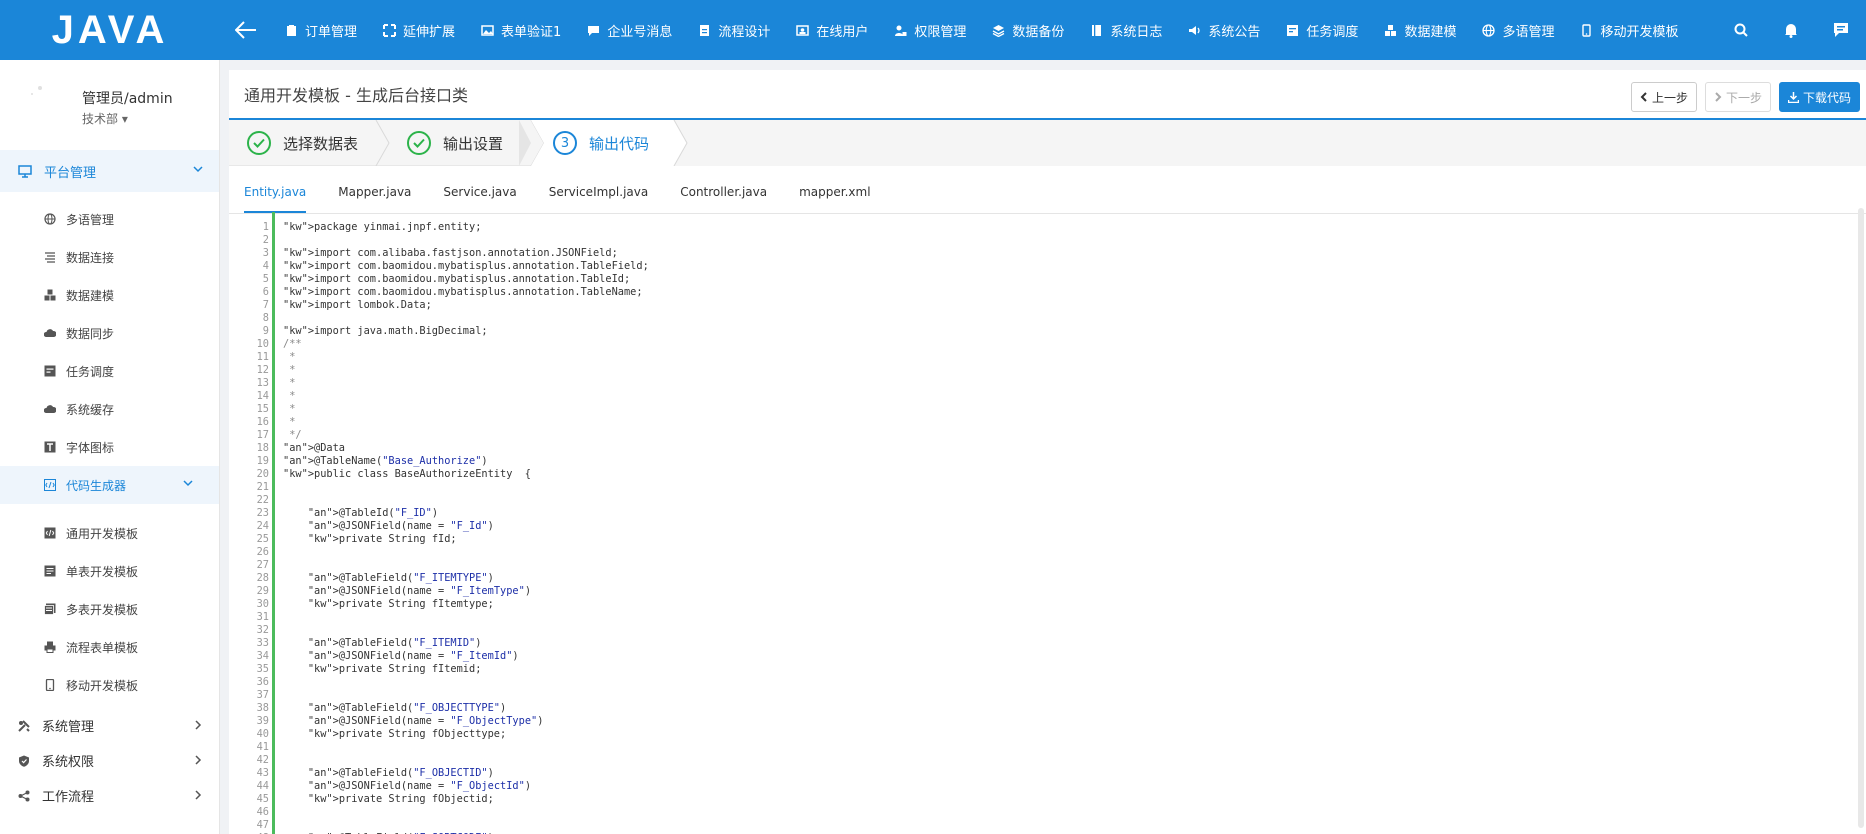 The width and height of the screenshot is (1866, 834). What do you see at coordinates (832, 30) in the screenshot?
I see `topnav-item: 在线用户` at bounding box center [832, 30].